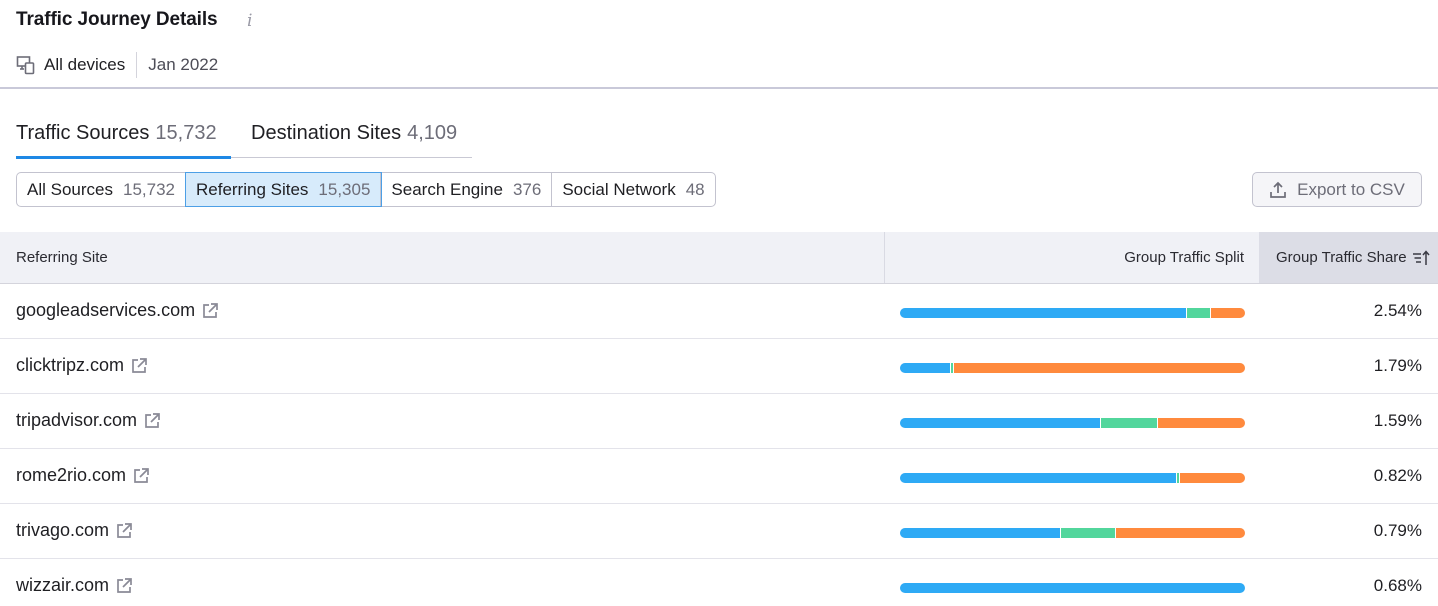  What do you see at coordinates (1397, 585) in the screenshot?
I see `traffic-share-value: 0.68%` at bounding box center [1397, 585].